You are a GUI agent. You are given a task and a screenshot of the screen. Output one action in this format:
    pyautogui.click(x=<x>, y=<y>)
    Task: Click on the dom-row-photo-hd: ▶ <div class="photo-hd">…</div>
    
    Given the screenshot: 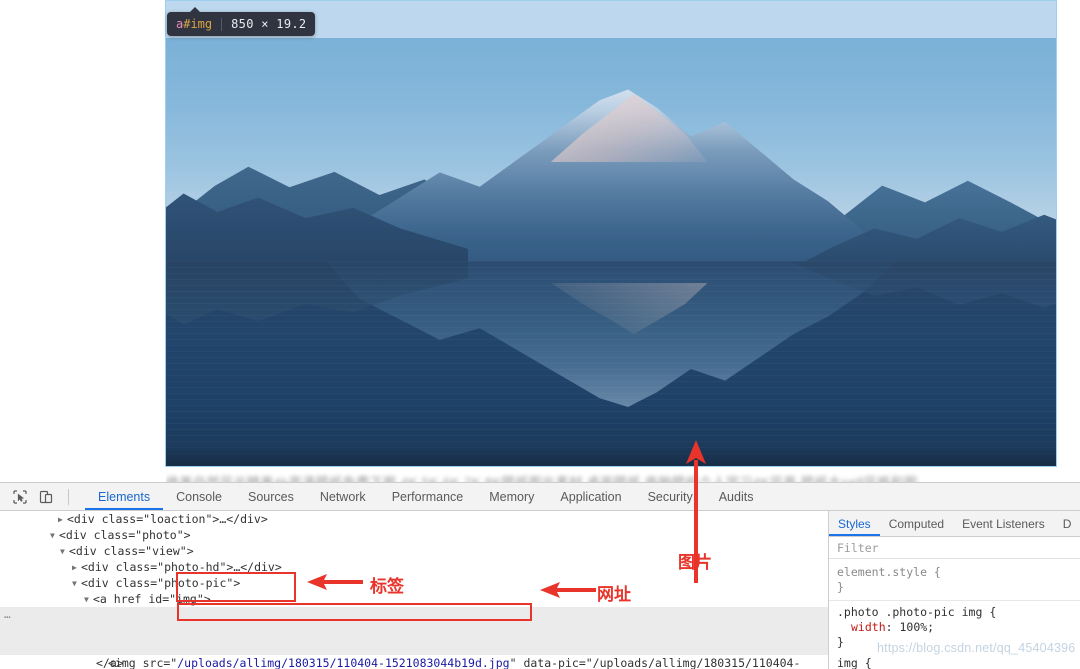 What is the action you would take?
    pyautogui.click(x=414, y=567)
    